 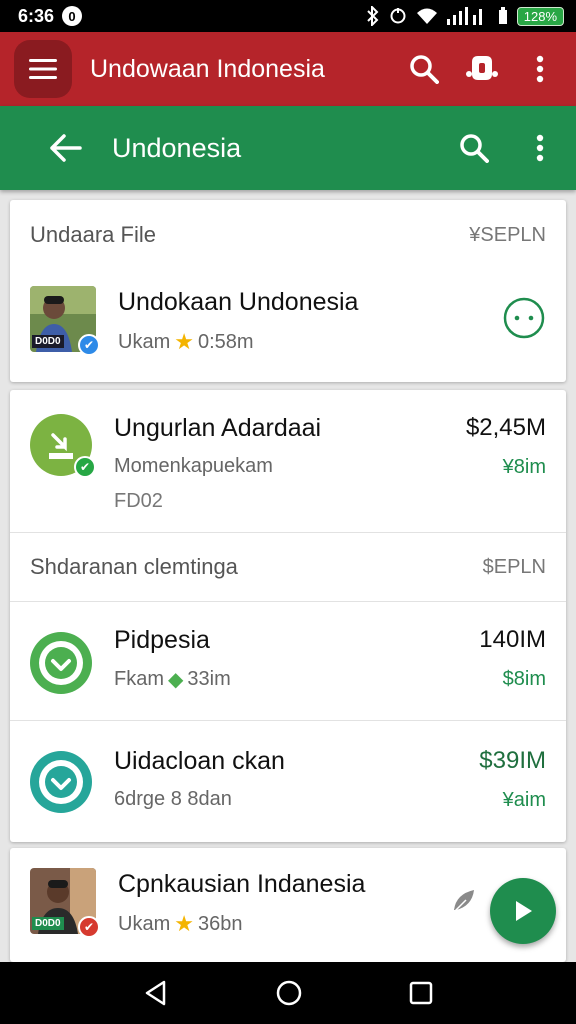 I want to click on transaction-subtitle: Momenkapuekam, so click(x=193, y=466).